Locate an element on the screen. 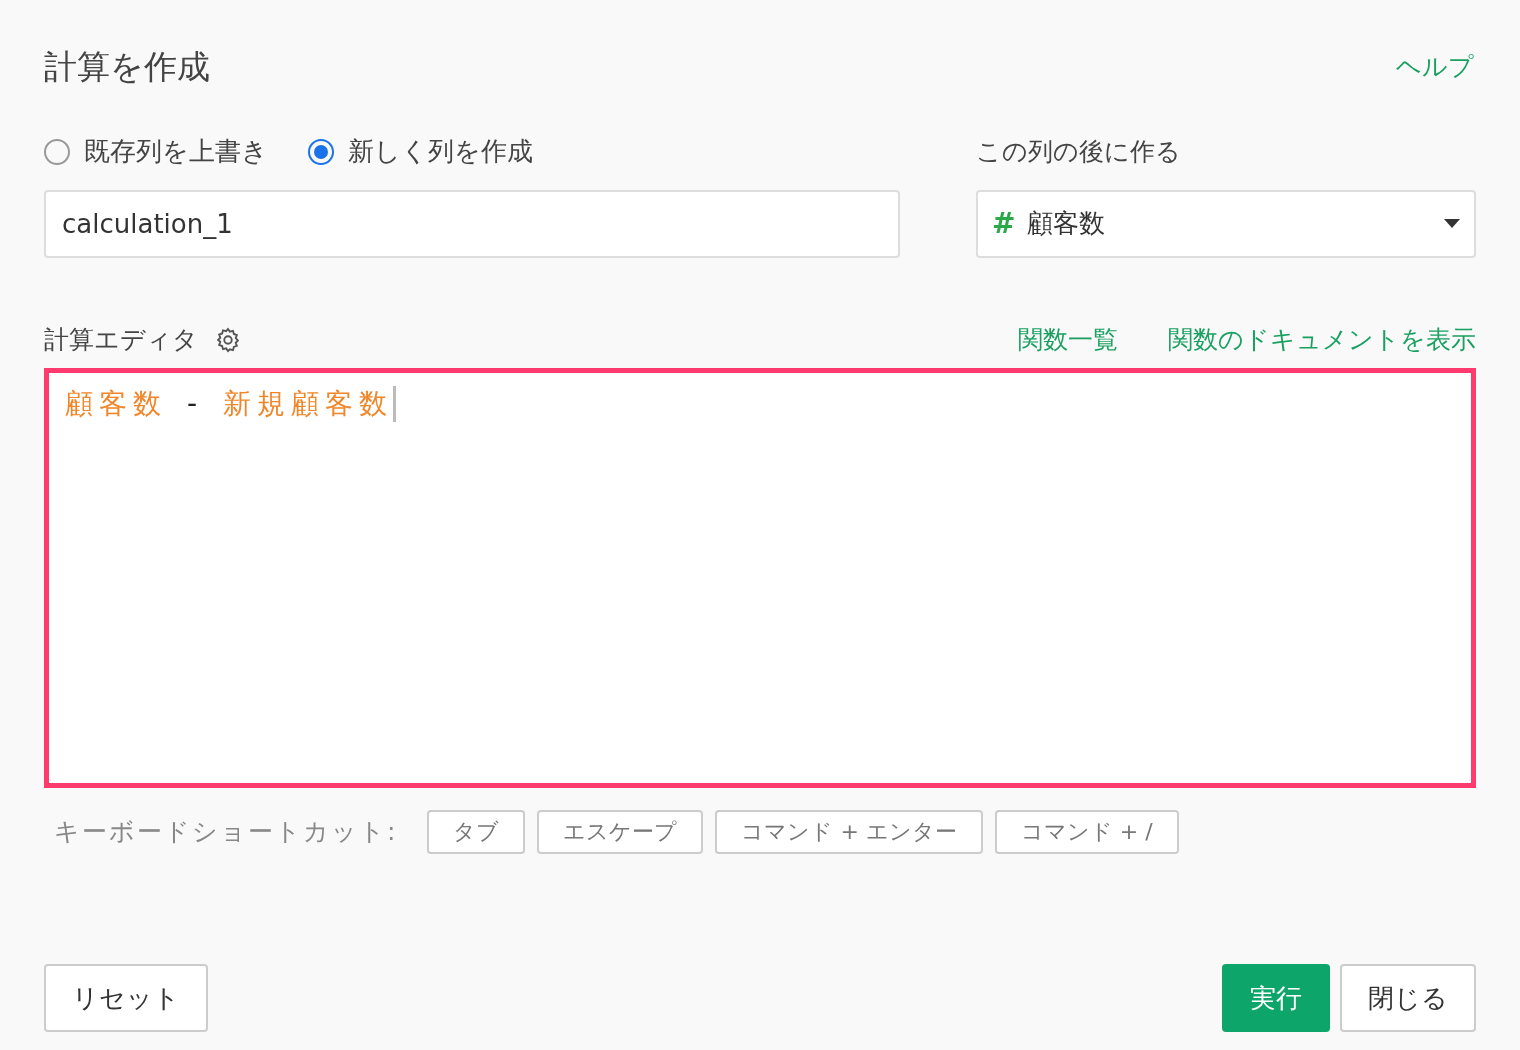 This screenshot has height=1050, width=1520. mode-radio: 新しく列を作成 is located at coordinates (420, 151).